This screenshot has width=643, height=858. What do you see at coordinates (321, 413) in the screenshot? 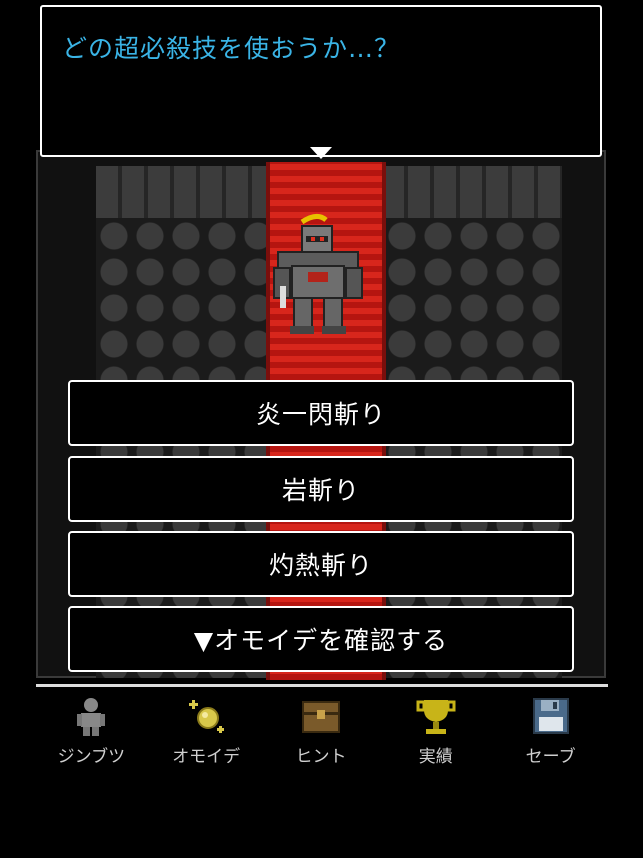
I see `skill-button-flame-slash: 炎一閃斬り` at bounding box center [321, 413].